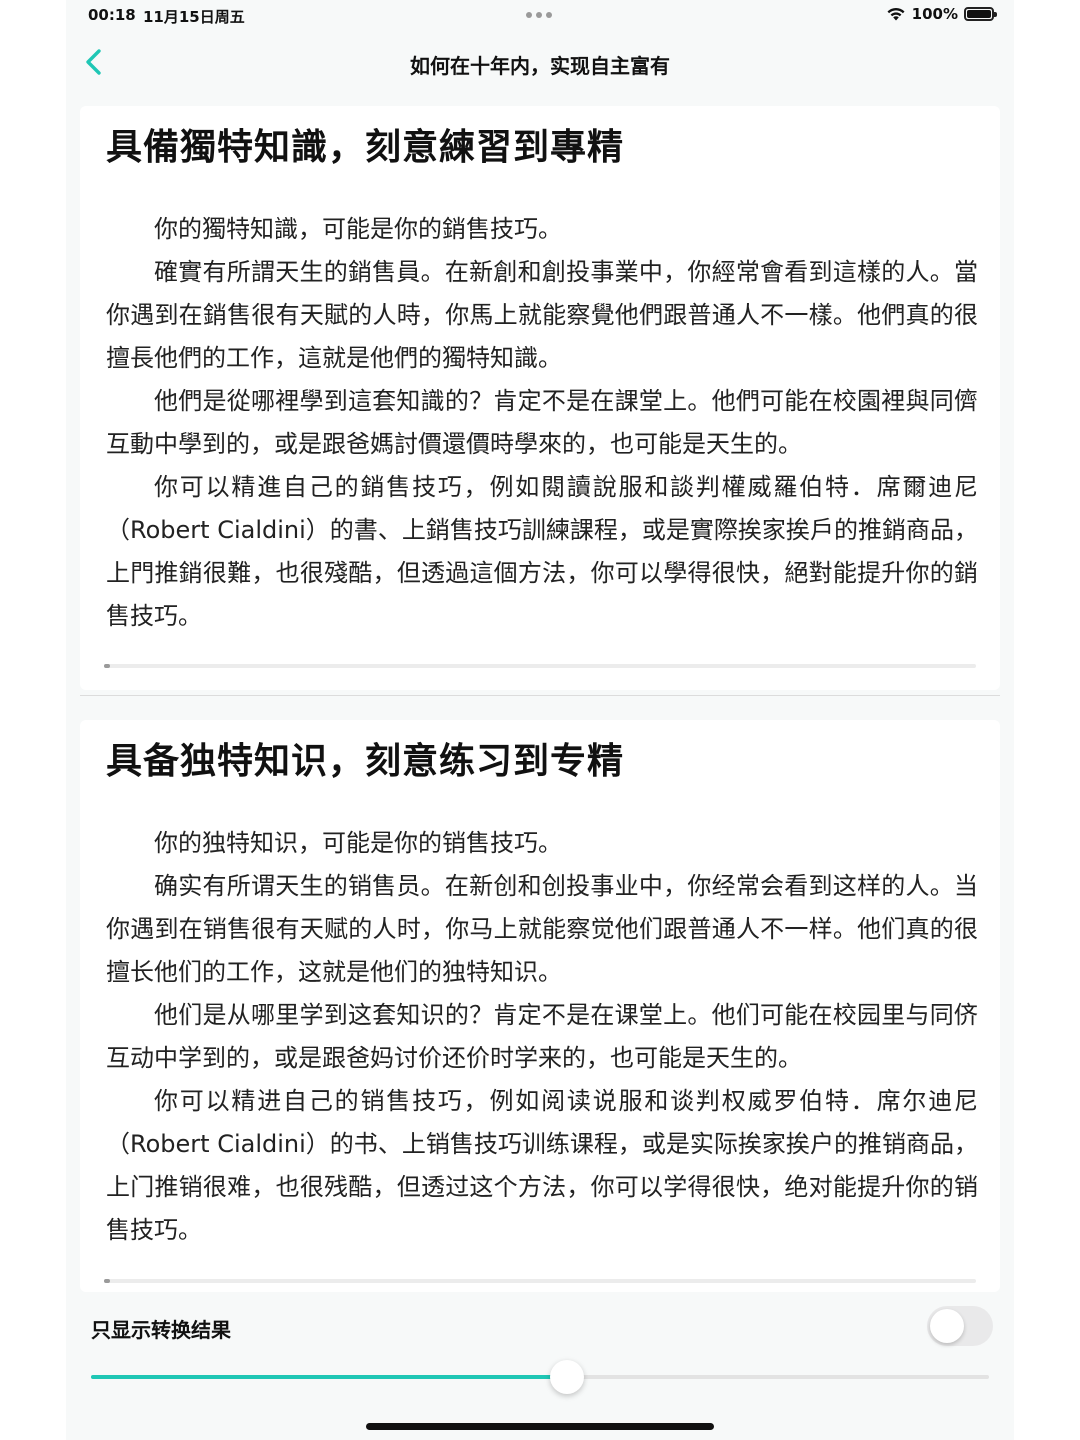 This screenshot has width=1080, height=1440. I want to click on section-title: 具备独特知识，刻意练习到专精, so click(365, 761).